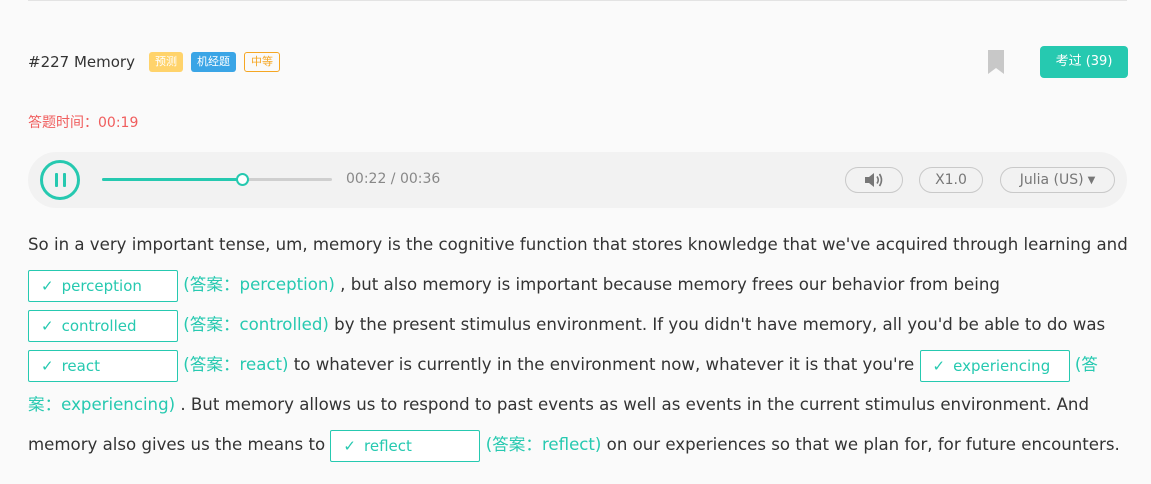 The image size is (1151, 484). I want to click on answer-timer: 答题时间：00:19, so click(83, 122).